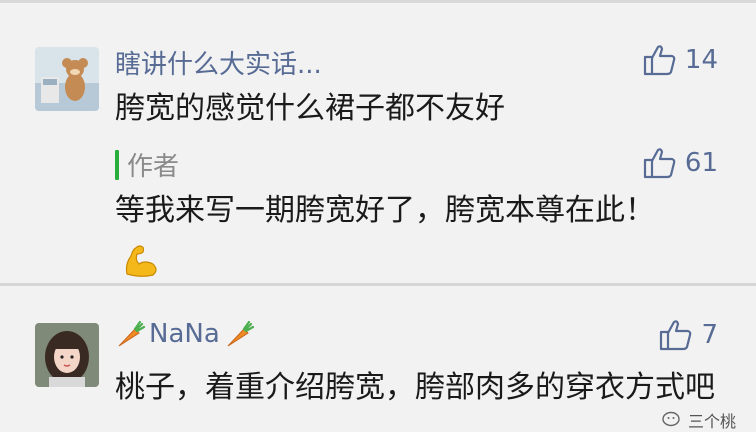 This screenshot has width=756, height=432. Describe the element at coordinates (385, 210) in the screenshot. I see `reply-text-content: 等我来写一期胯宽好了，胯宽本尊在此！` at that location.